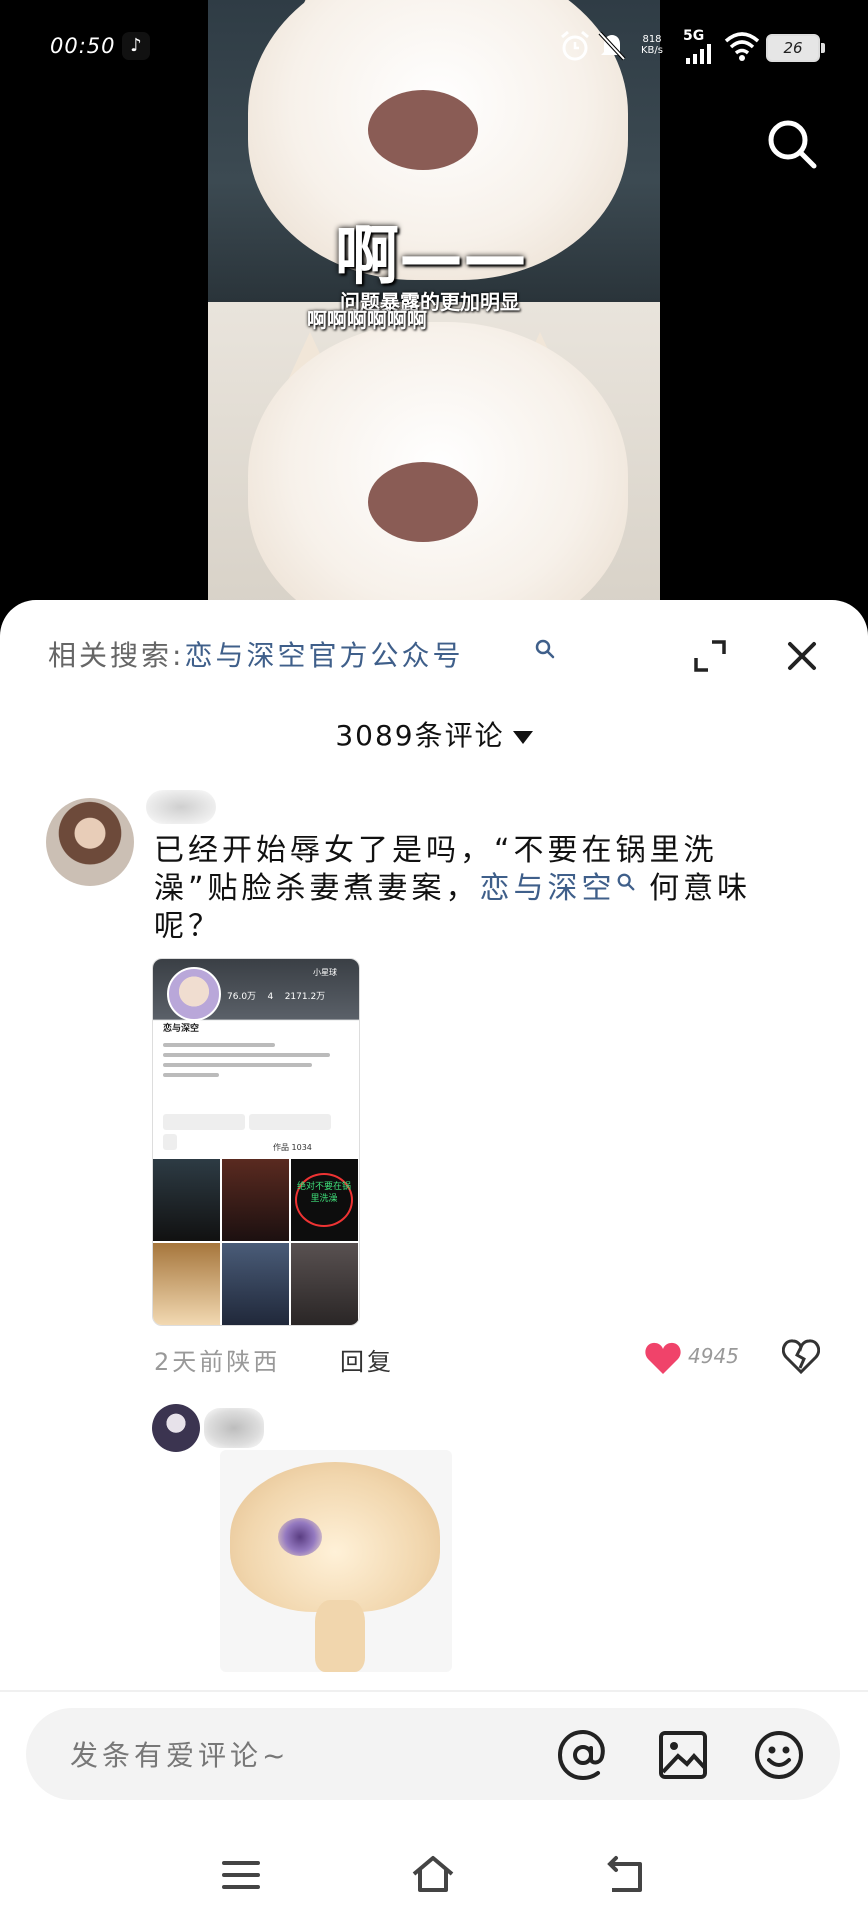 The height and width of the screenshot is (1920, 868). Describe the element at coordinates (325, 972) in the screenshot. I see `profile-tag: 小星球` at that location.